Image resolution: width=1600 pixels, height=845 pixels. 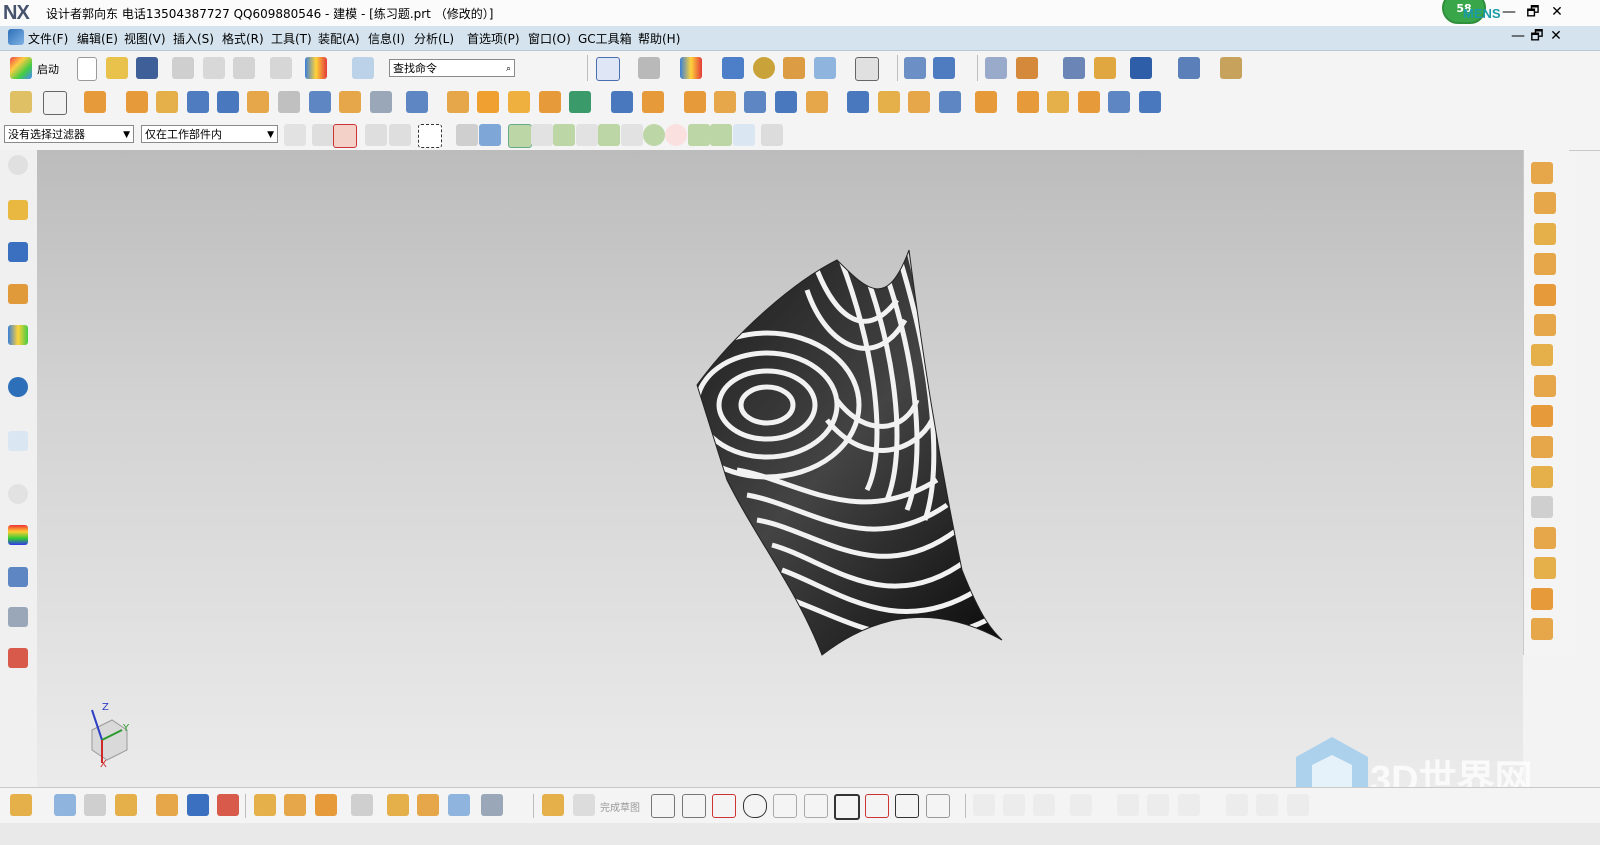 I want to click on menu-analysis: 分析(L), so click(x=434, y=38).